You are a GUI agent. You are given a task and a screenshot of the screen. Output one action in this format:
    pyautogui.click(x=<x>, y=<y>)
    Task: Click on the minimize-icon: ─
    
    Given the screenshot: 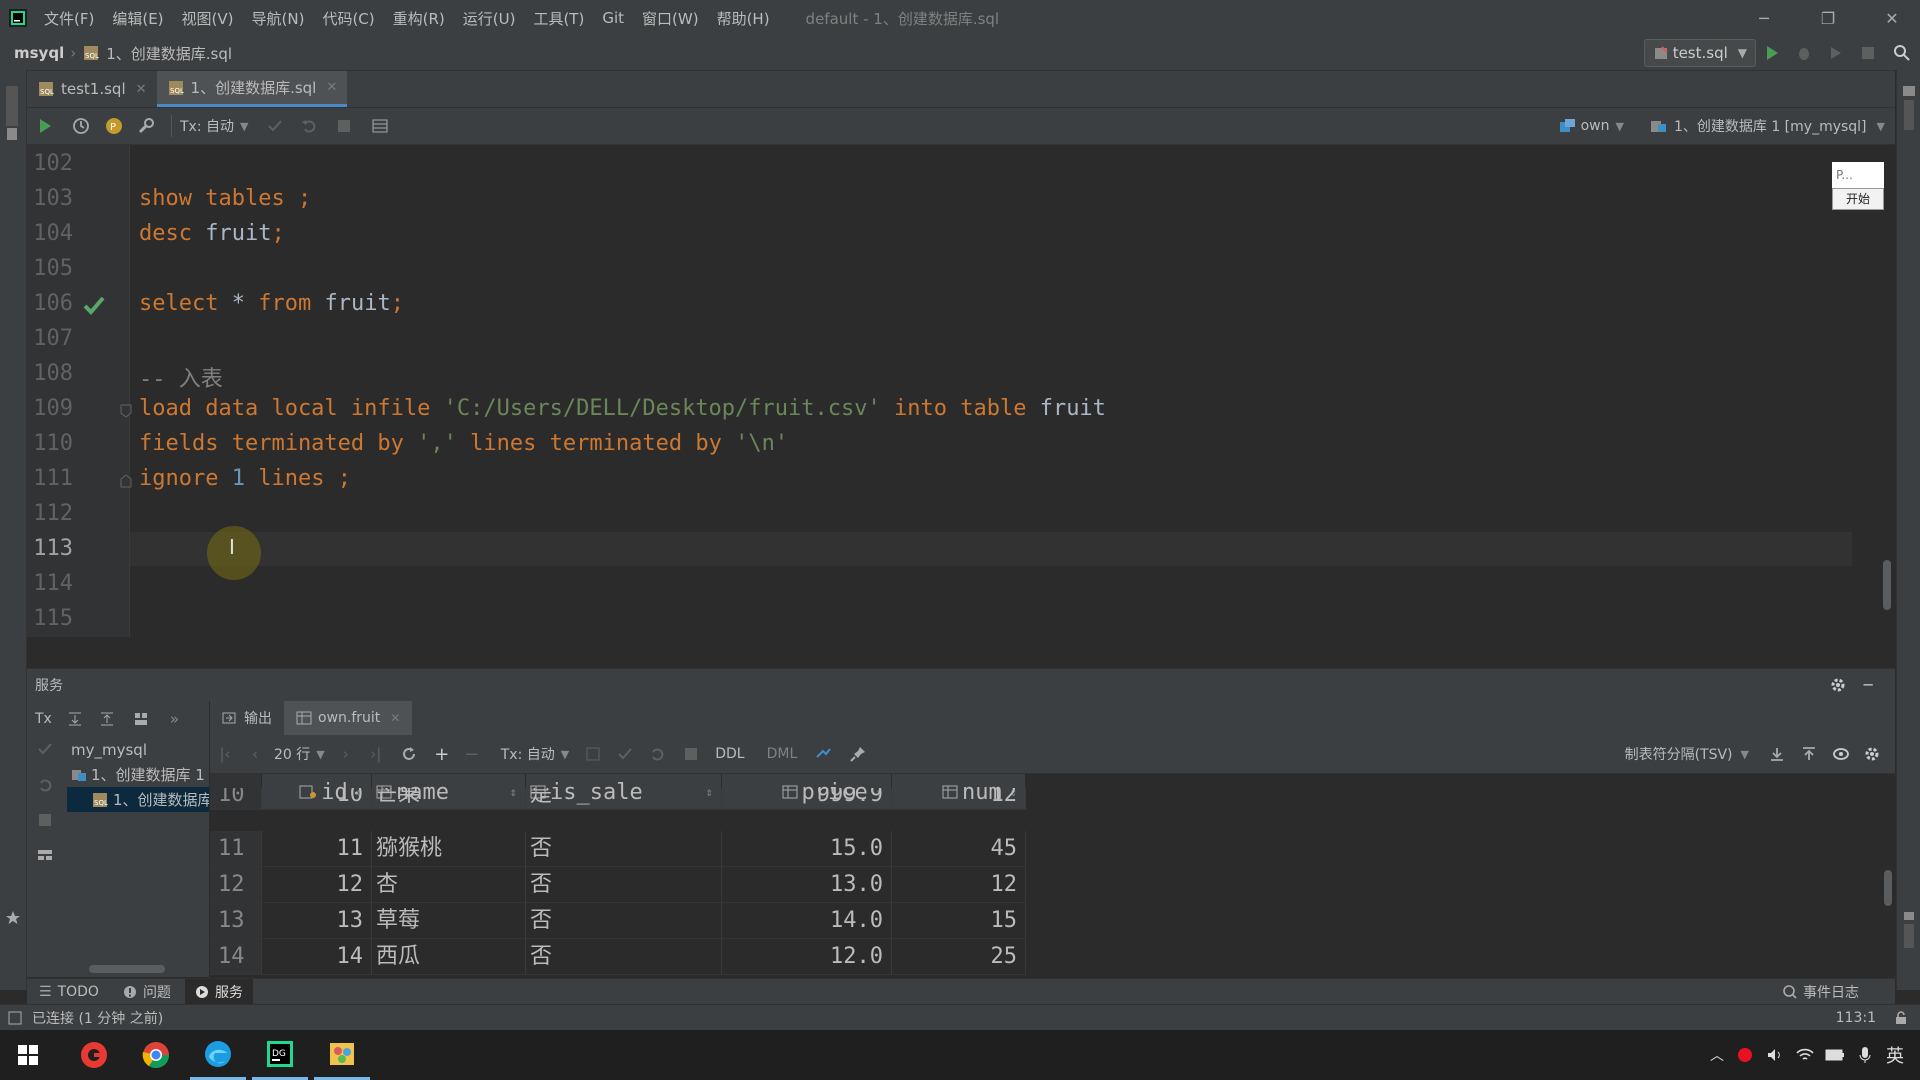 What is the action you would take?
    pyautogui.click(x=1764, y=18)
    